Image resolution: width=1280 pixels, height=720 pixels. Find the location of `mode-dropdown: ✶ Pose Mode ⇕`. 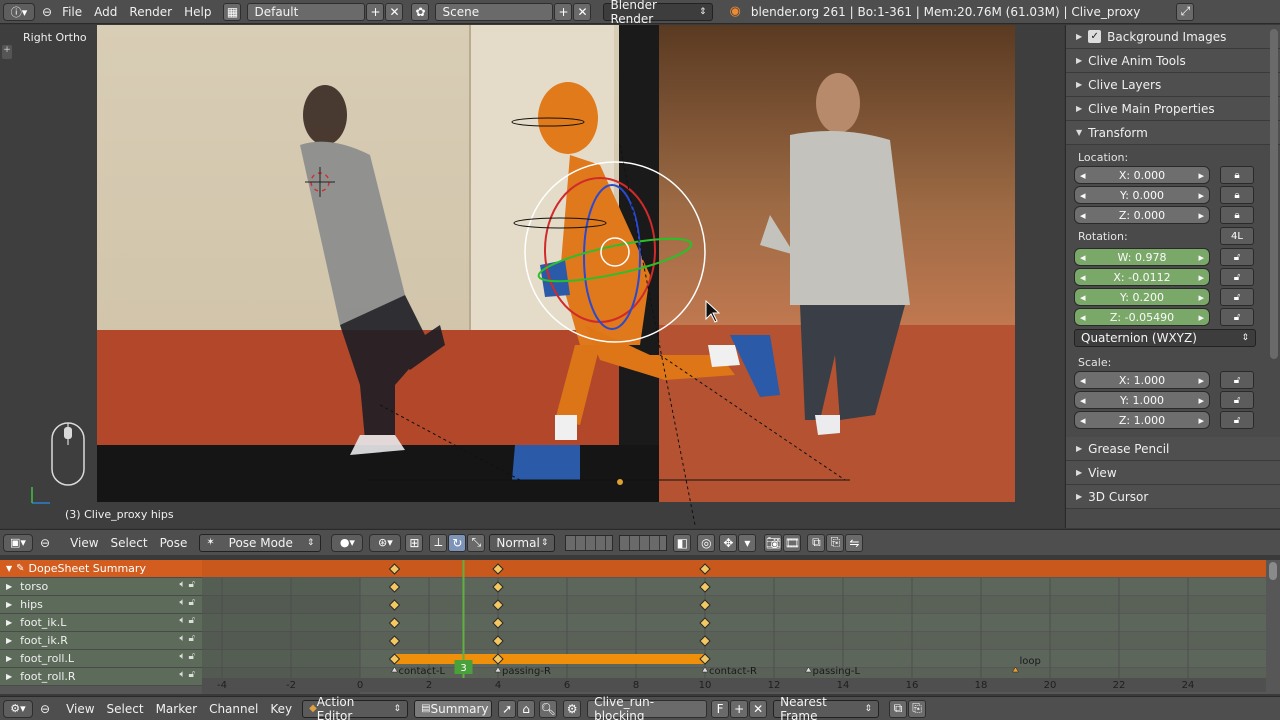

mode-dropdown: ✶ Pose Mode ⇕ is located at coordinates (260, 542).